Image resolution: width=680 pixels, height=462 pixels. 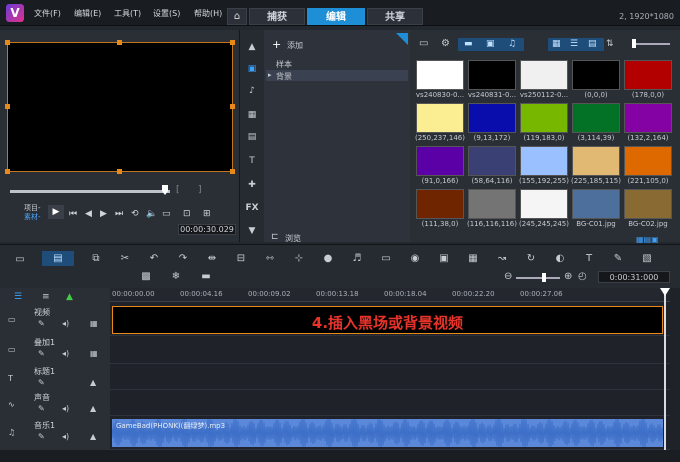 I want to click on split-screen-icon: ▦, so click(x=473, y=259).